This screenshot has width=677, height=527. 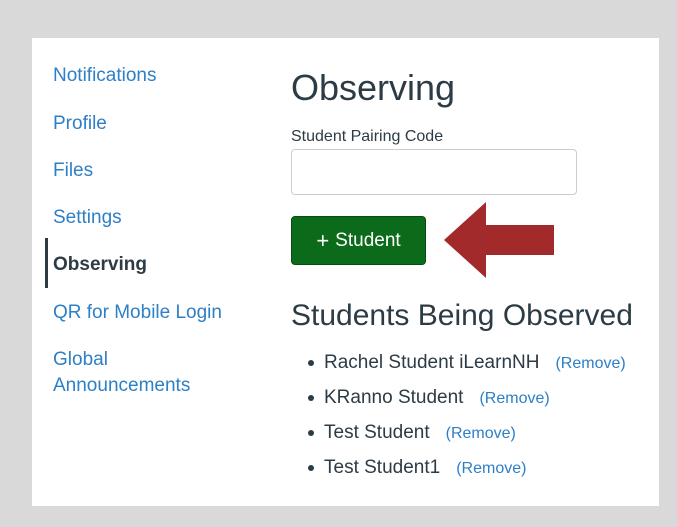 I want to click on plus-icon: +, so click(x=323, y=240).